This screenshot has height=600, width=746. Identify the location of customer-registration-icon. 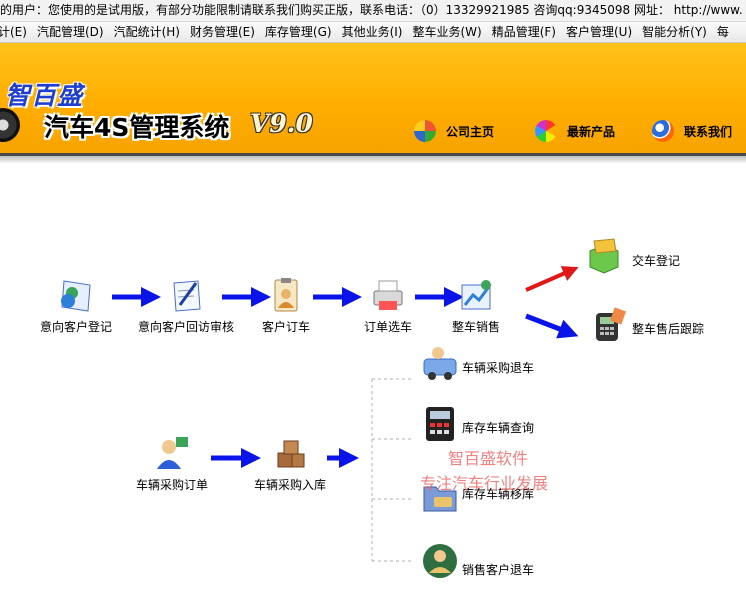
(76, 296).